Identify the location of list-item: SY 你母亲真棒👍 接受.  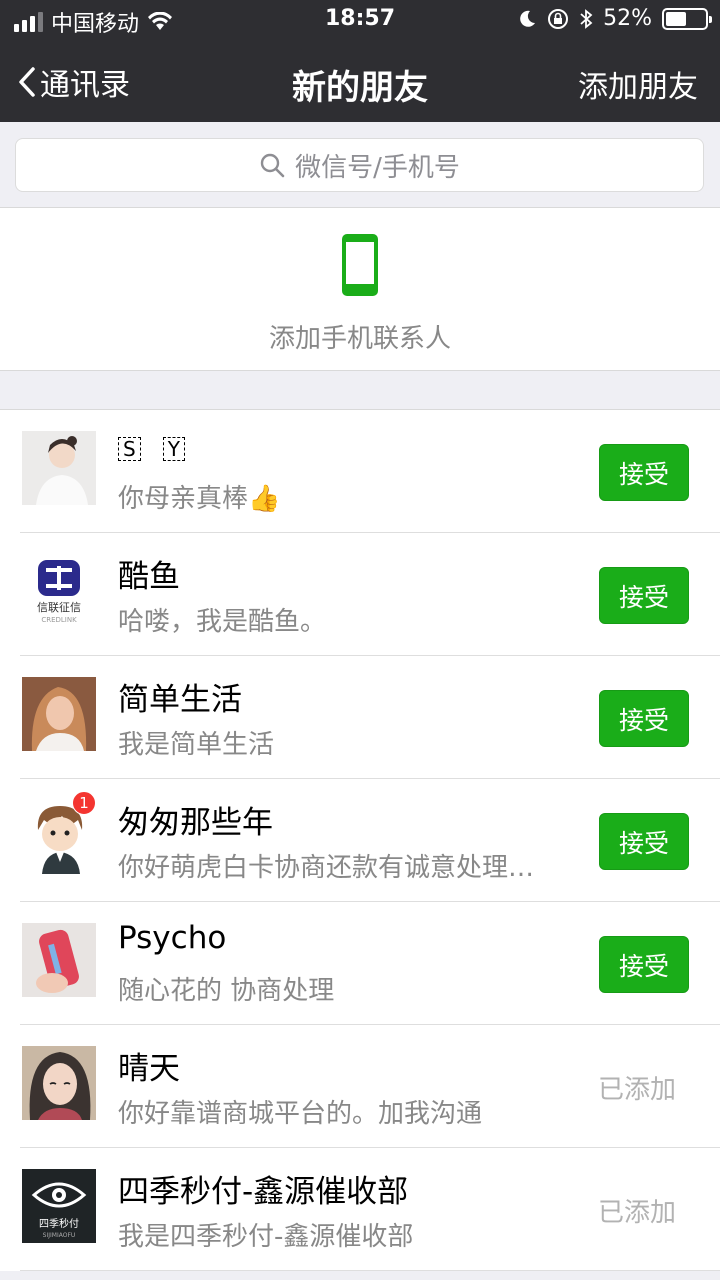
(360, 471).